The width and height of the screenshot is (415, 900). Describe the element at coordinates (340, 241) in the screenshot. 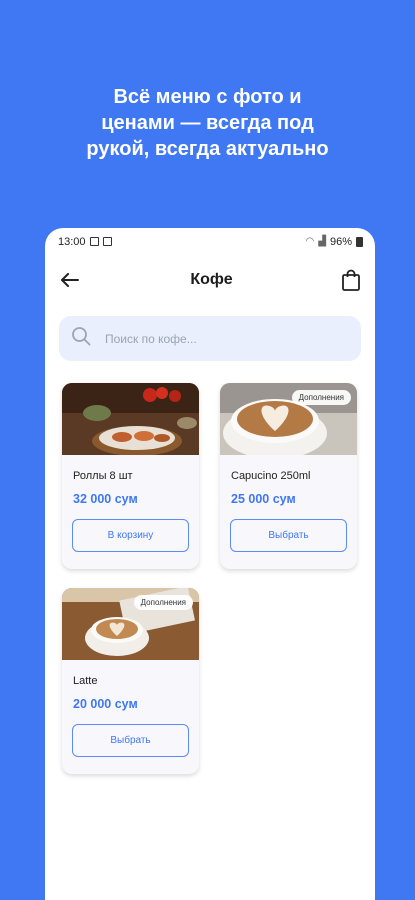

I see `battery-level: 96%` at that location.